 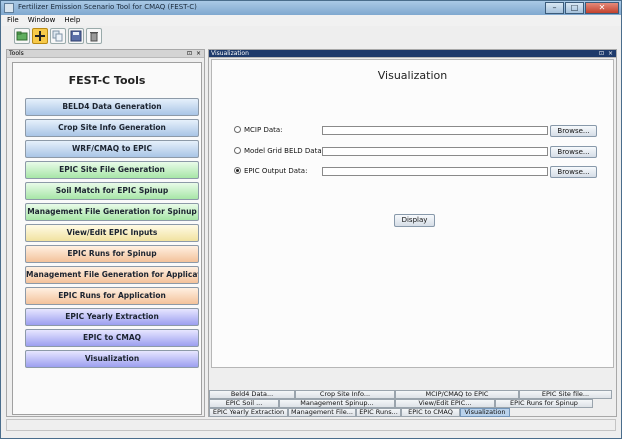 I want to click on menu-file: File, so click(x=12, y=20).